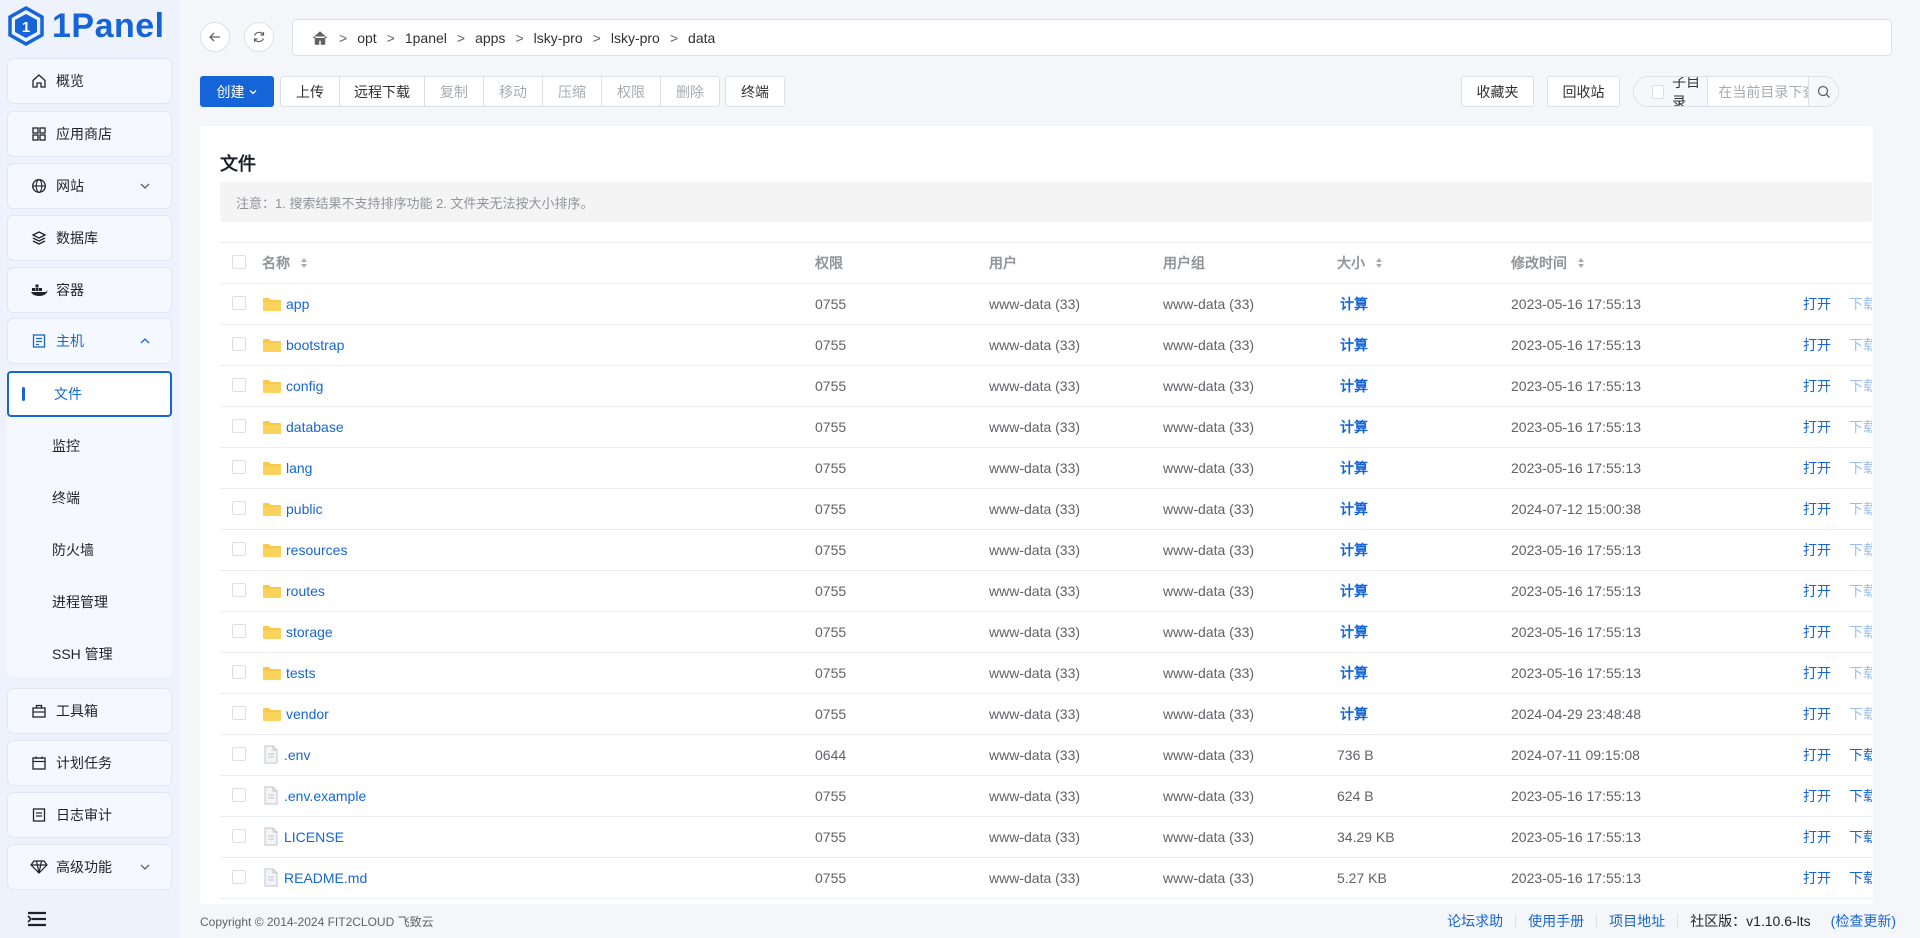  What do you see at coordinates (534, 755) in the screenshot?
I see `file-name-link: .env` at bounding box center [534, 755].